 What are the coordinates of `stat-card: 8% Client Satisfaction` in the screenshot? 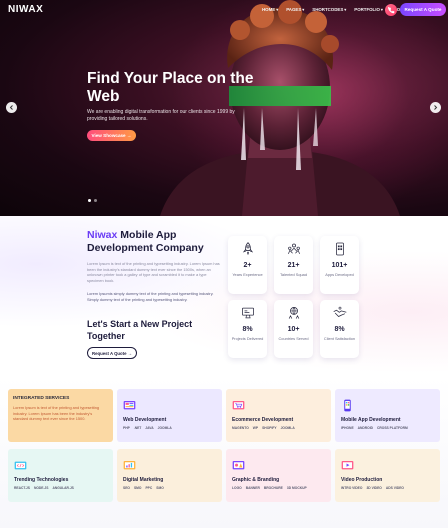 It's located at (339, 329).